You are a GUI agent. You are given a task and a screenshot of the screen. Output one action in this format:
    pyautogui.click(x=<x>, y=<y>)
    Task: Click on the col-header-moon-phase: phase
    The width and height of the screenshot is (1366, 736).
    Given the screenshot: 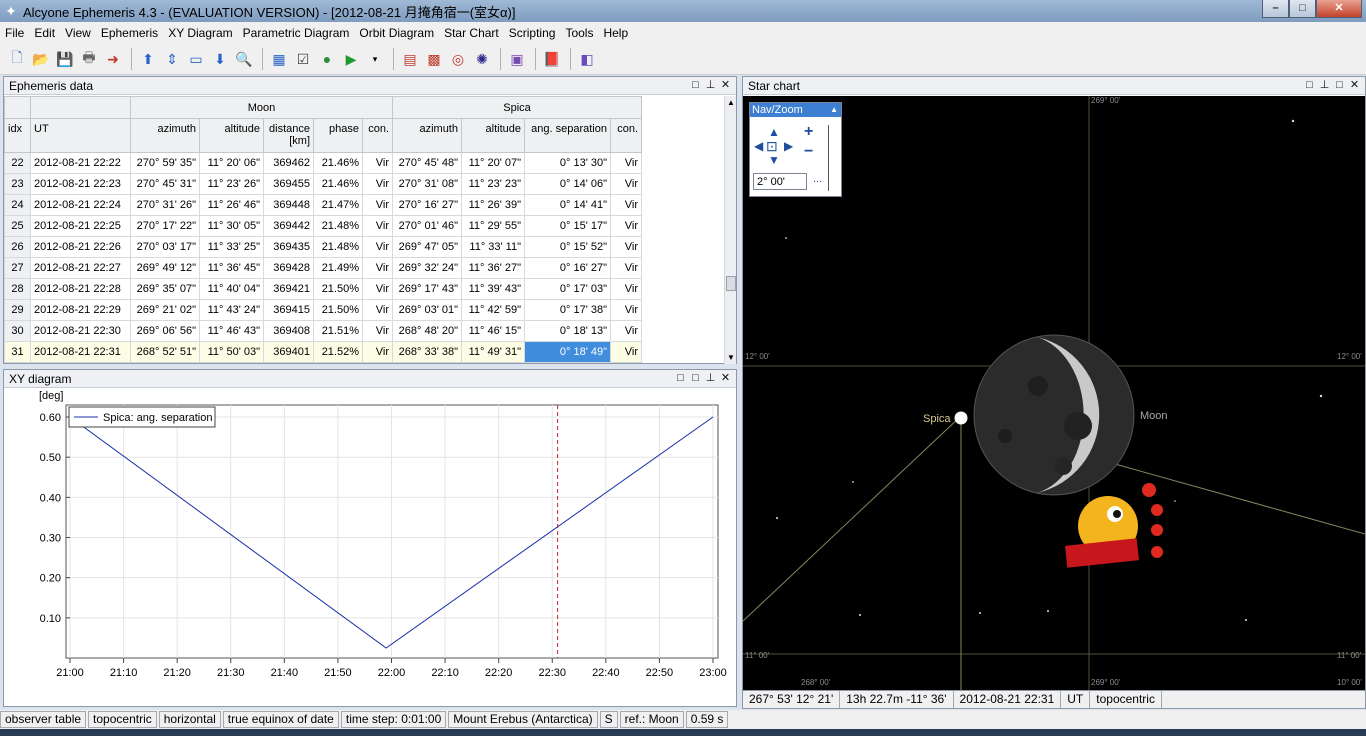 What is the action you would take?
    pyautogui.click(x=338, y=135)
    